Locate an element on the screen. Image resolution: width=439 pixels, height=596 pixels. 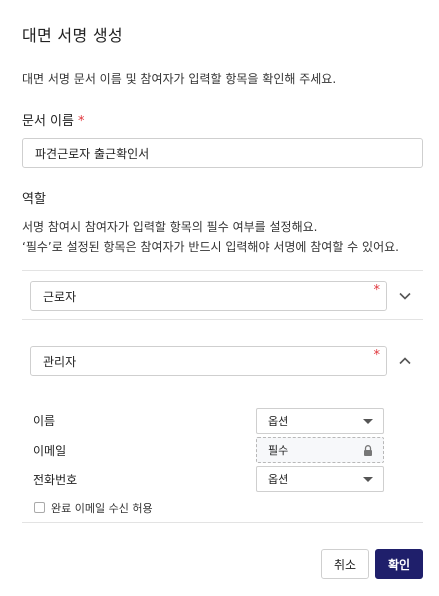
document-name-label: 문서 이름 * is located at coordinates (53, 119).